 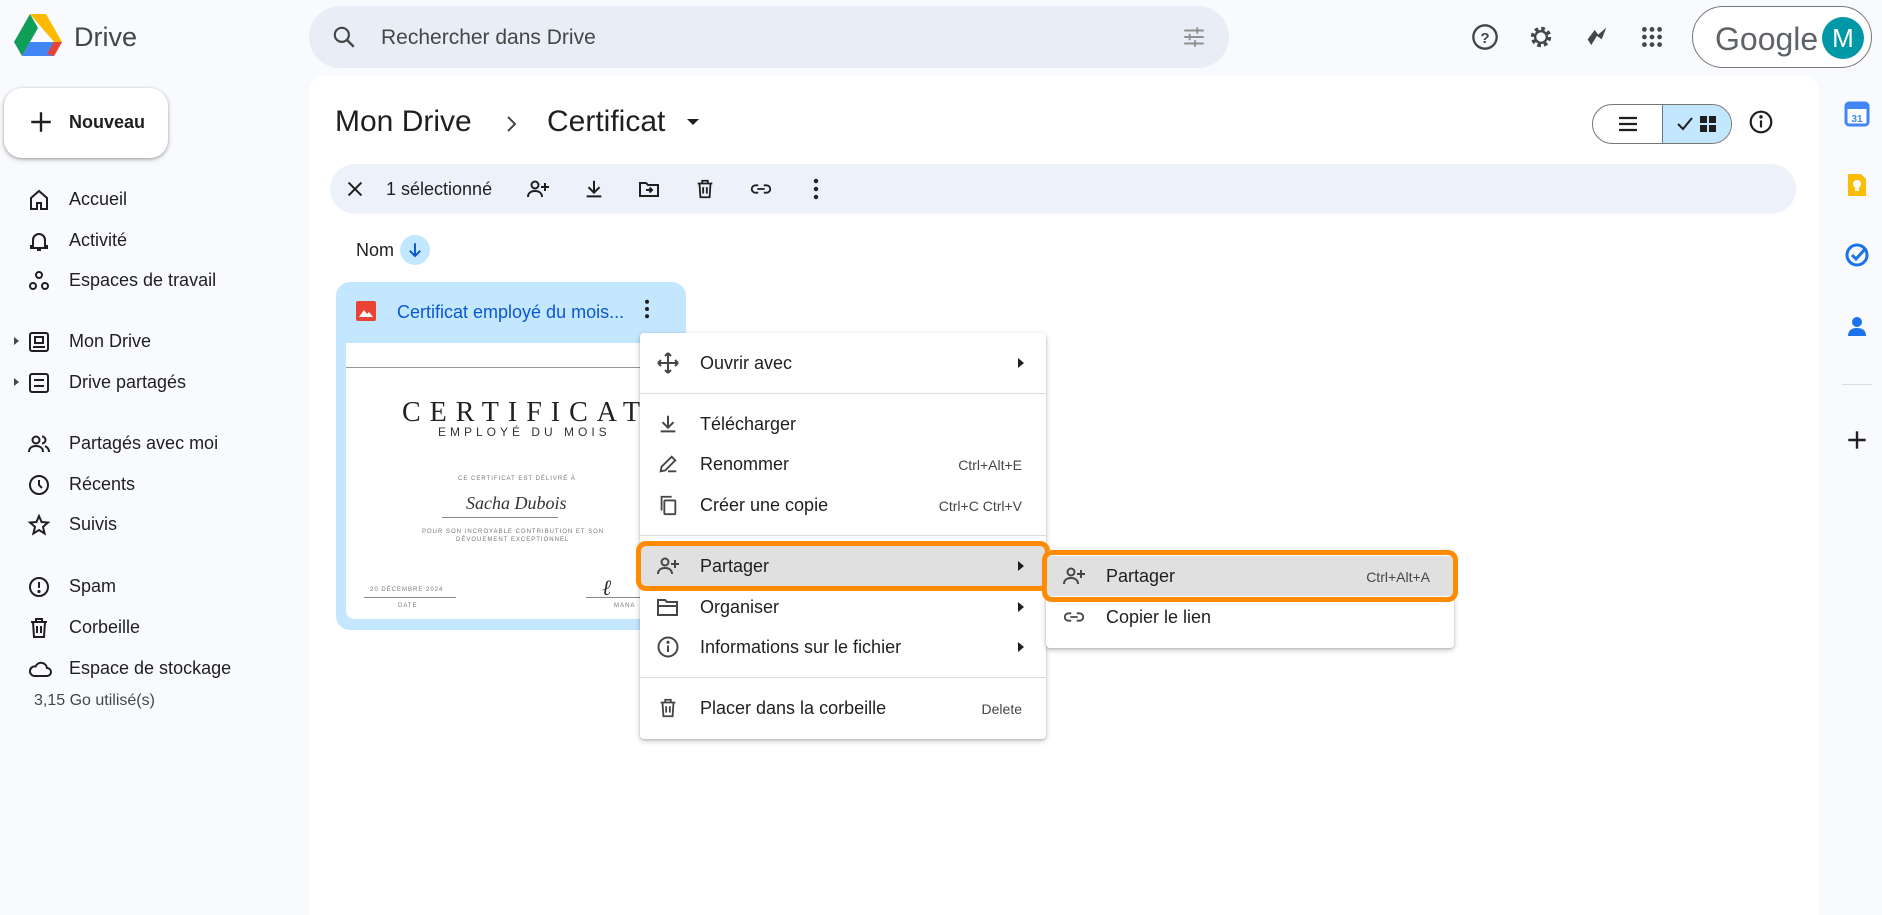 What do you see at coordinates (1159, 617) in the screenshot?
I see `menu-item-label: Copier le lien` at bounding box center [1159, 617].